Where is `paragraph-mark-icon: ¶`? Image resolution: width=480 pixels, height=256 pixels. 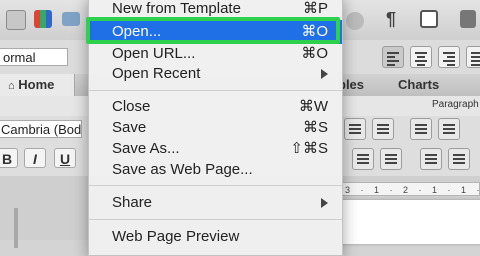
paragraph-mark-icon: ¶ is located at coordinates (391, 19).